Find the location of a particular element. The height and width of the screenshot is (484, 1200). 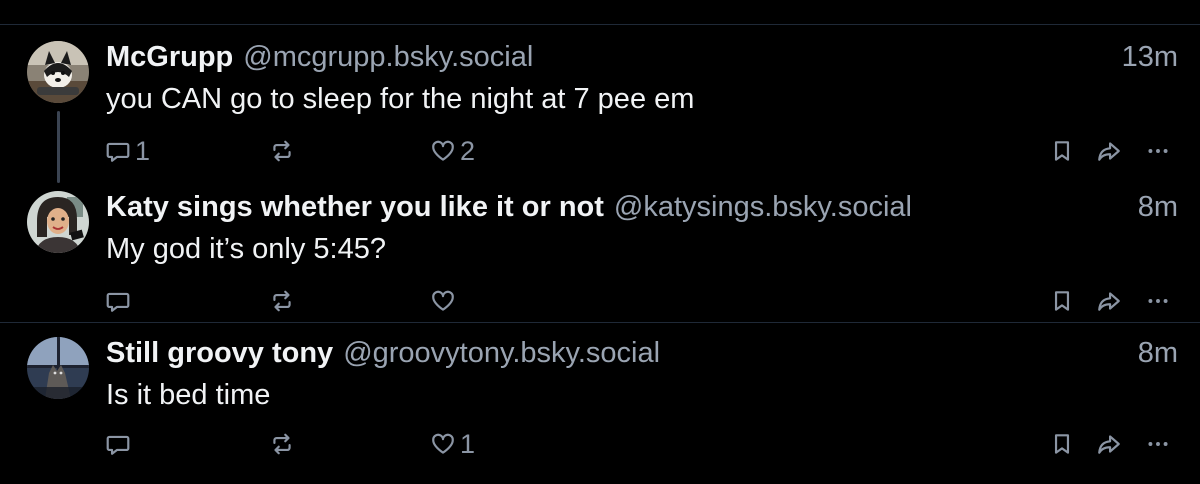

like-button is located at coordinates (445, 301).